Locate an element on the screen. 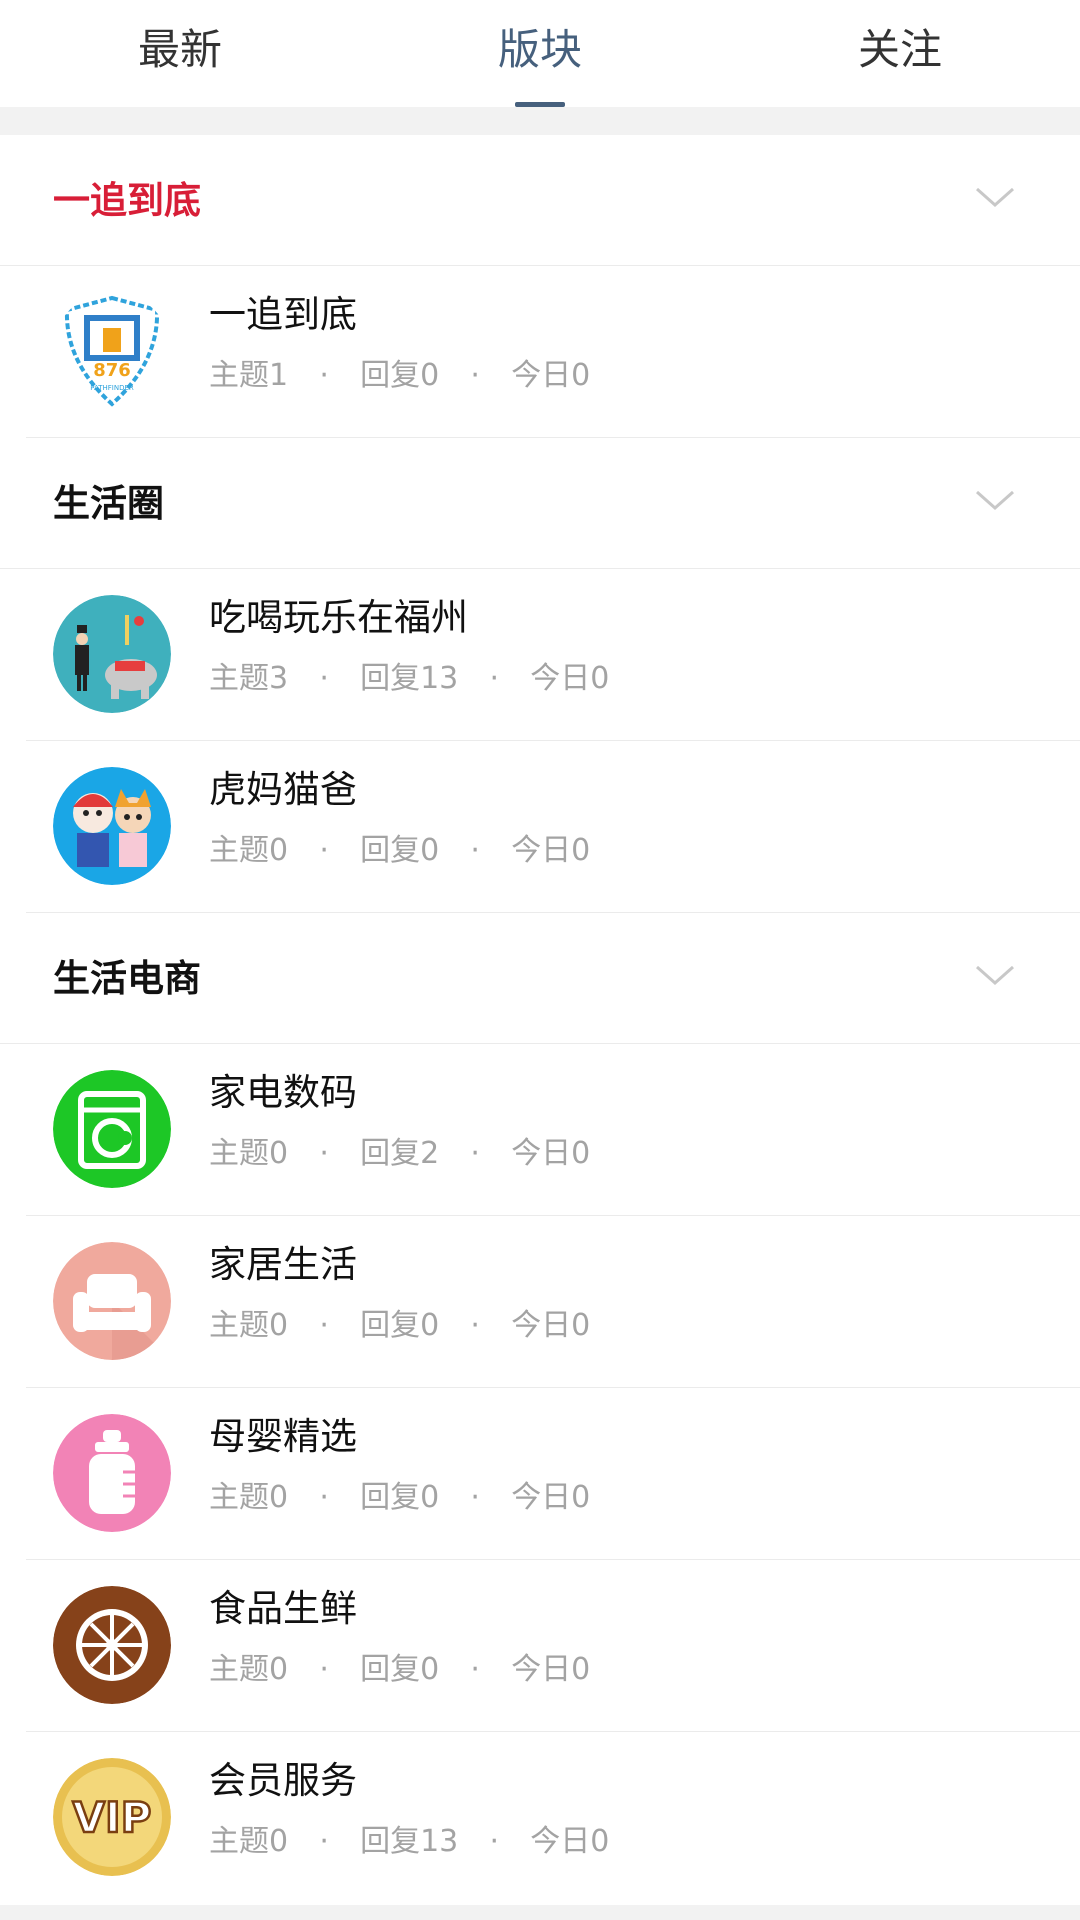  forum-item: VIP 会员服务 主题0 · 回复13 · 今日0 is located at coordinates (540, 1818).